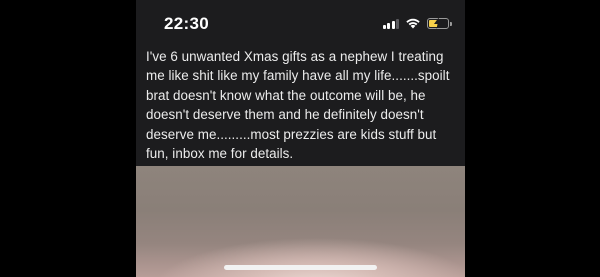  I want to click on status-time: 22:30, so click(186, 23).